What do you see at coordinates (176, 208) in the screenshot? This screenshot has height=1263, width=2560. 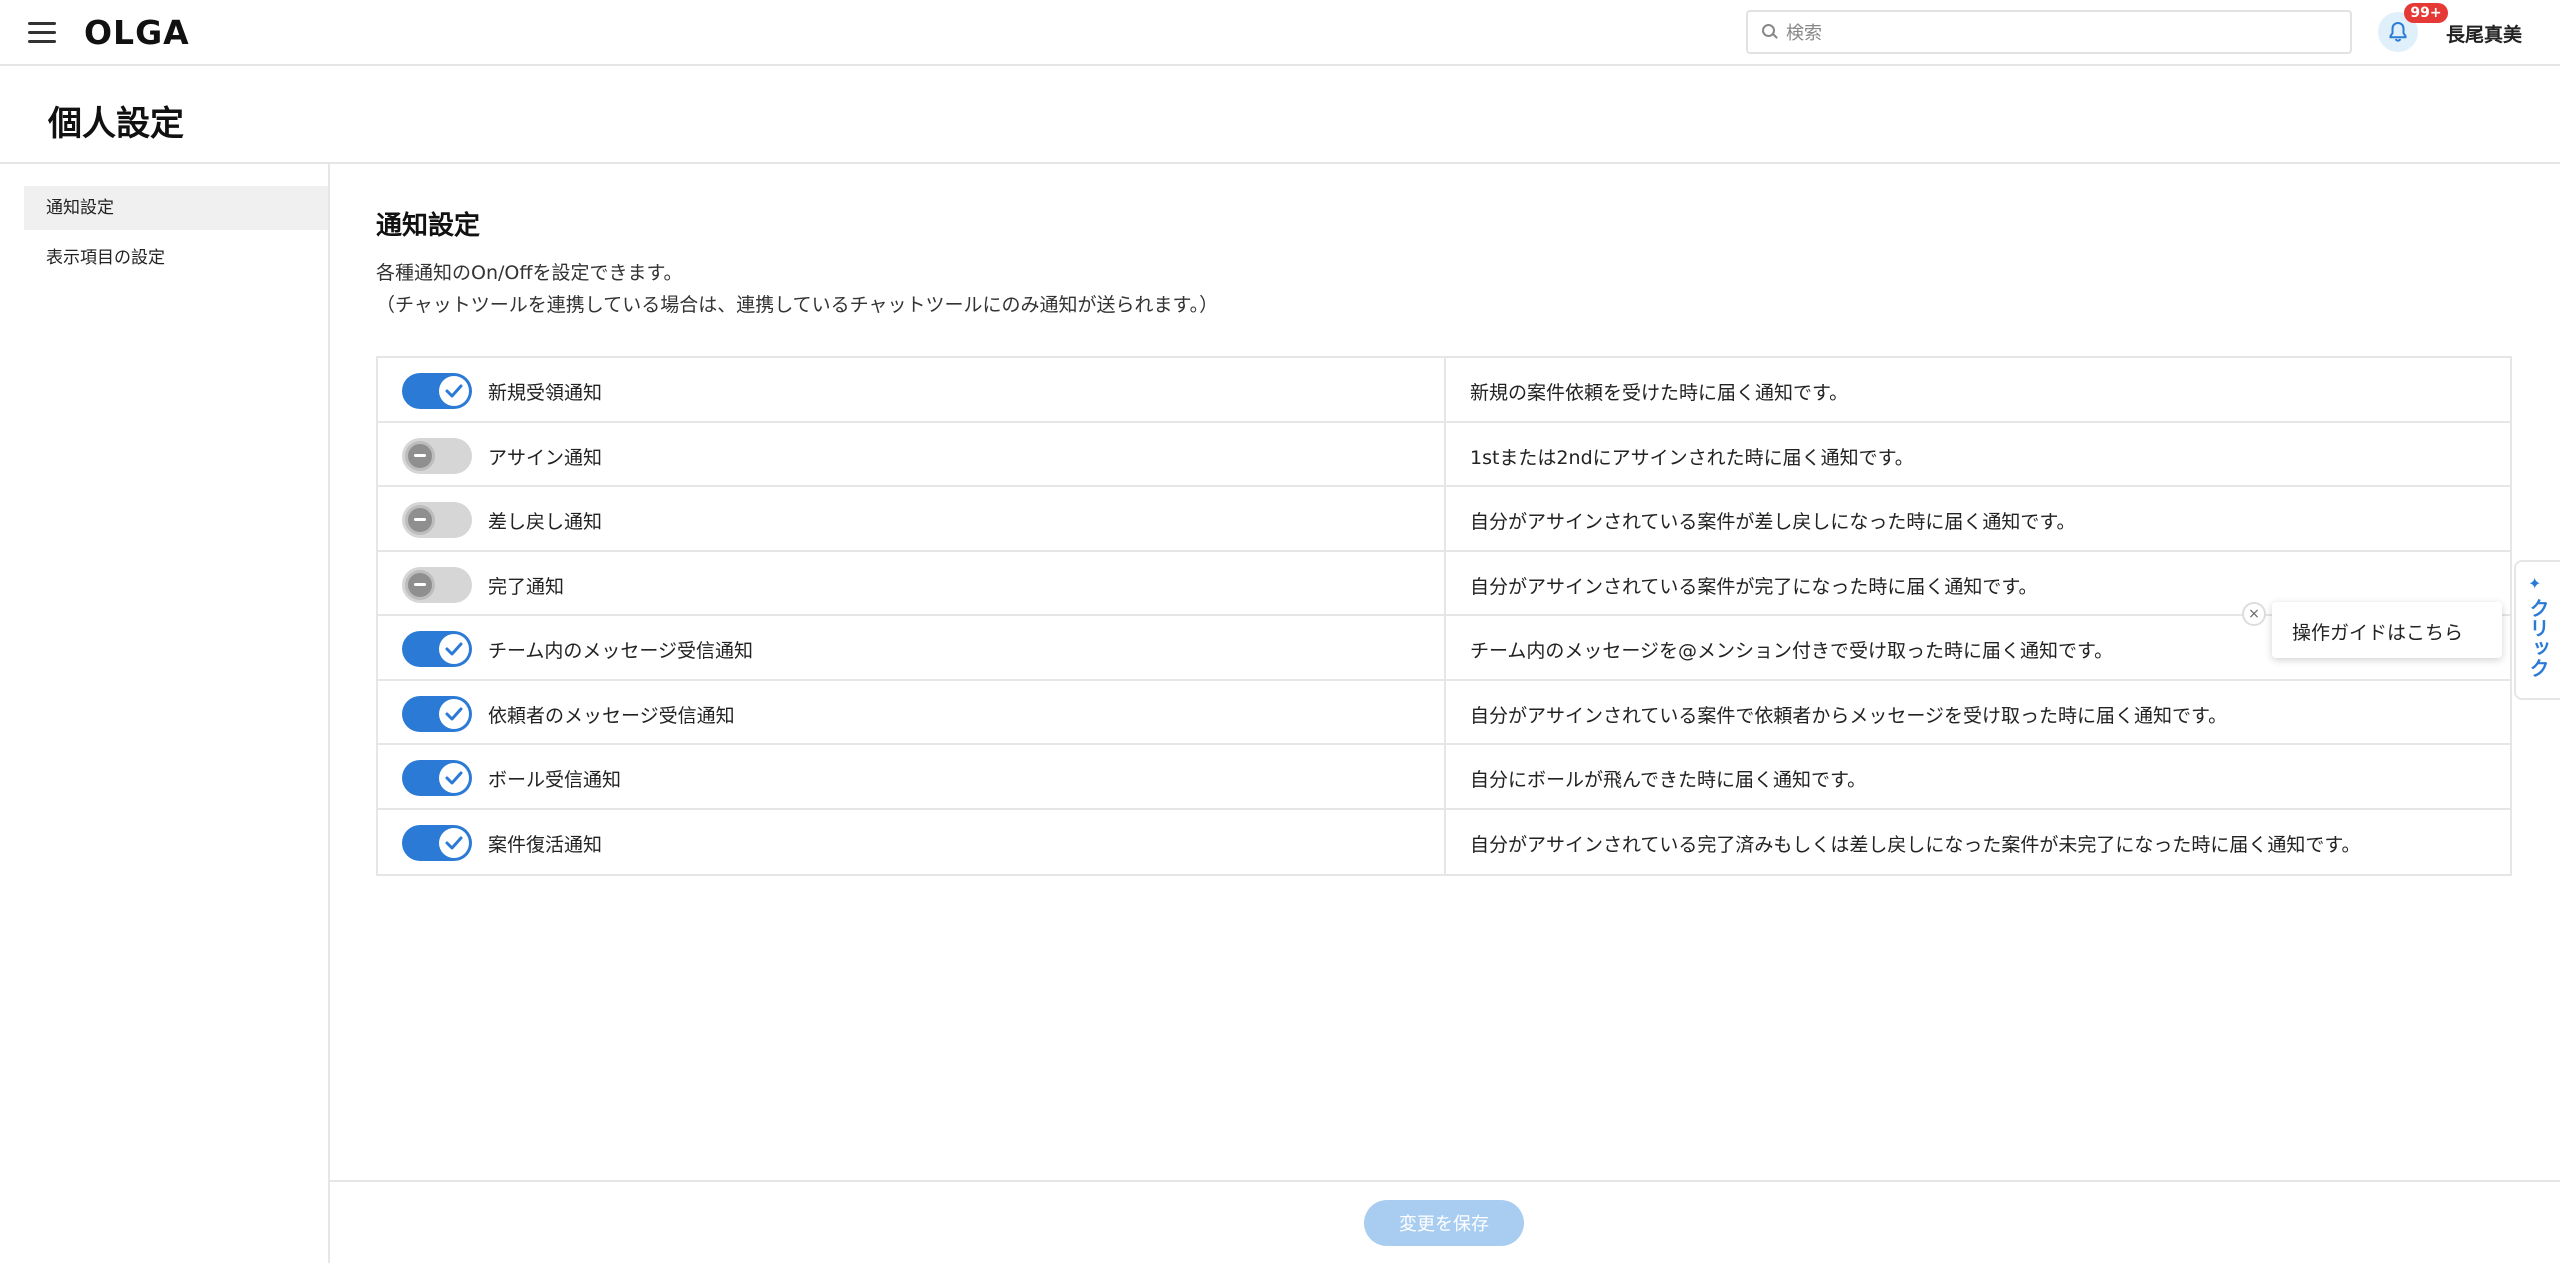 I see `sidebar-item-notification-settings: 通知設定` at bounding box center [176, 208].